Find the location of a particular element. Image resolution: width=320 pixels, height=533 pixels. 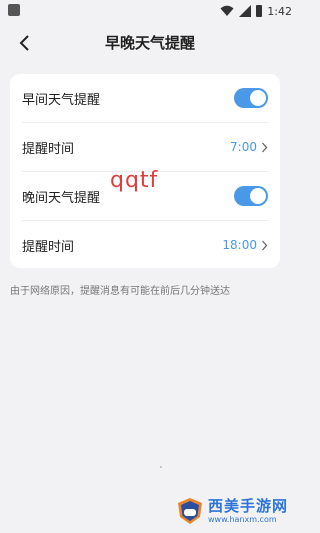

morning-time-label: 提醒时间 is located at coordinates (48, 149).